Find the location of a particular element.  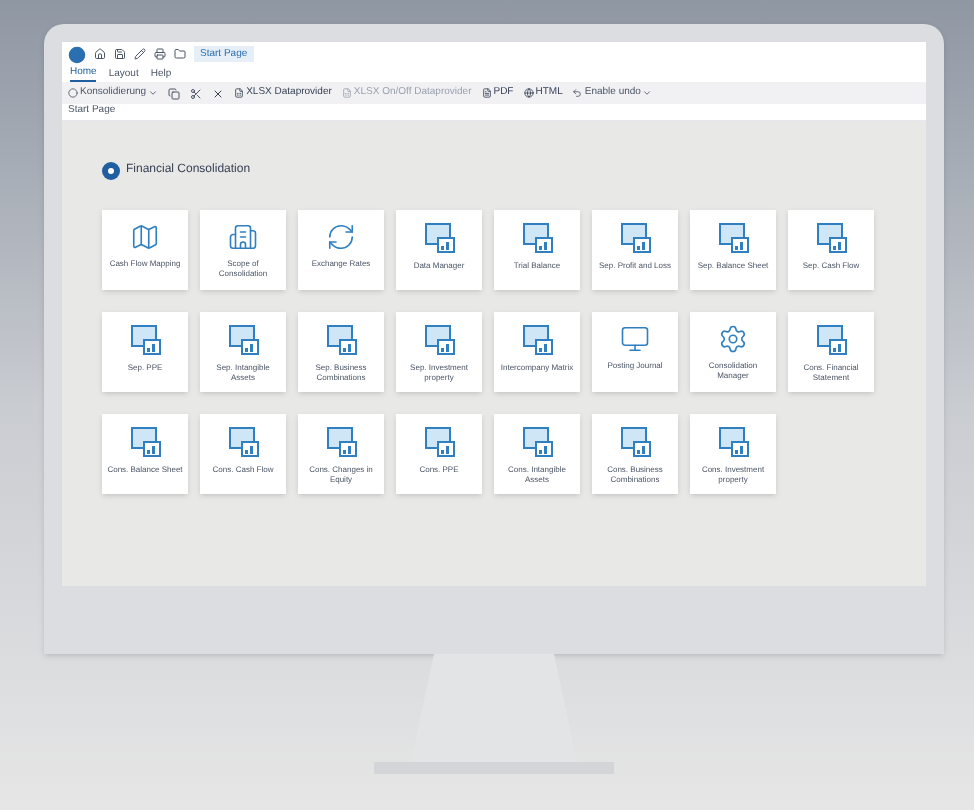

map-icon is located at coordinates (145, 237).